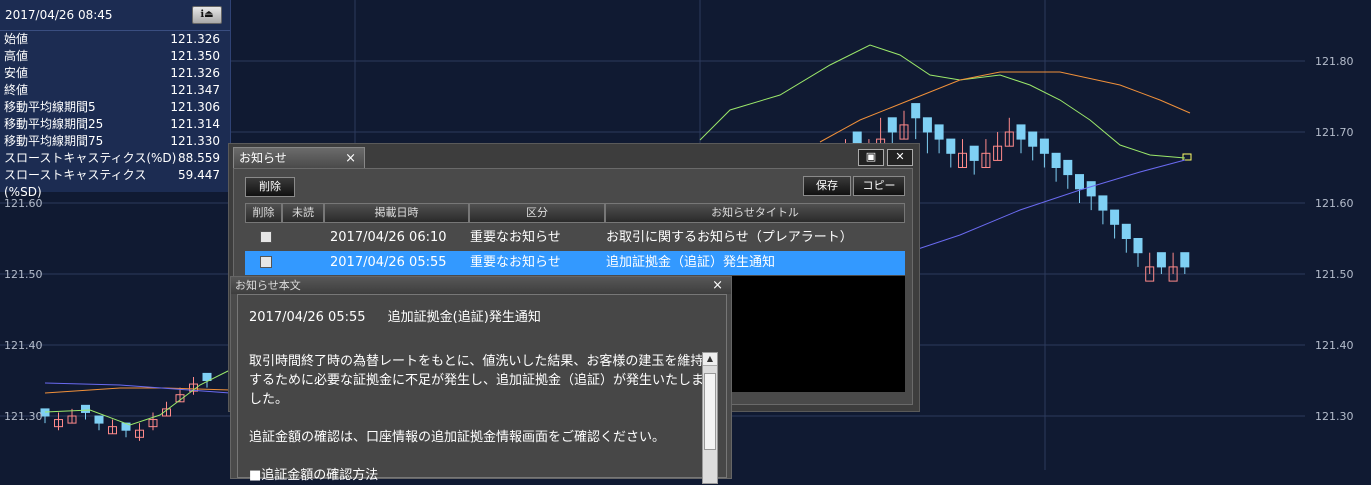 The image size is (1371, 485). Describe the element at coordinates (388, 237) in the screenshot. I see `row-datetime: 2017/04/26 06:10` at that location.